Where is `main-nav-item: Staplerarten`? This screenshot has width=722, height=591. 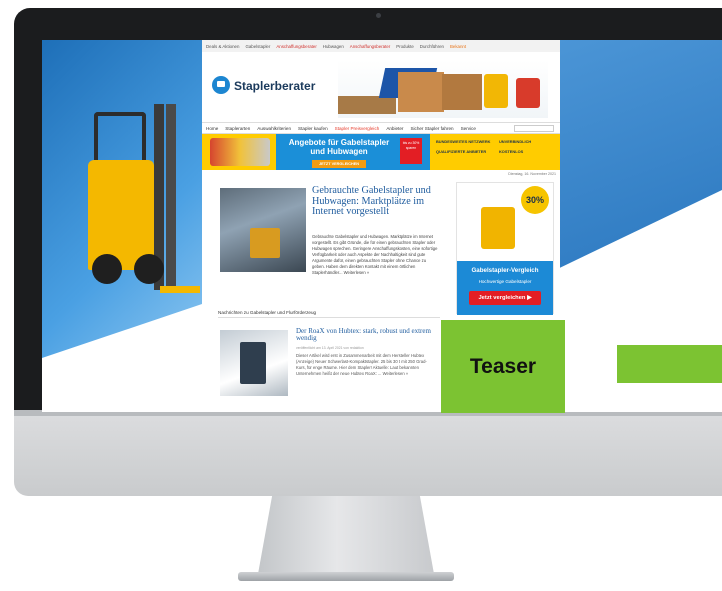
main-nav-item: Staplerarten is located at coordinates (237, 128).